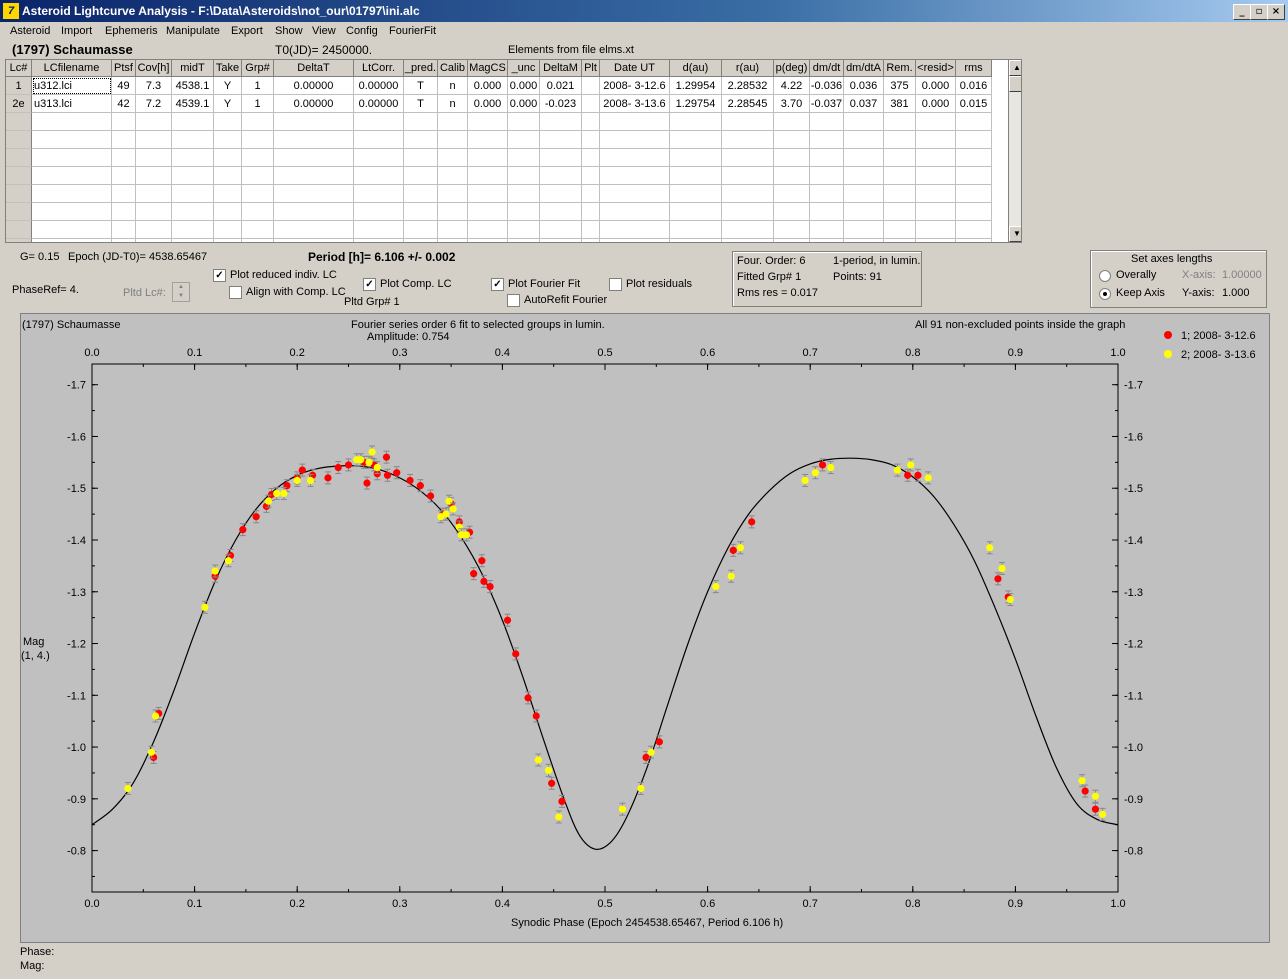 This screenshot has width=1288, height=979. I want to click on xaxis-value: 1.00000, so click(1242, 275).